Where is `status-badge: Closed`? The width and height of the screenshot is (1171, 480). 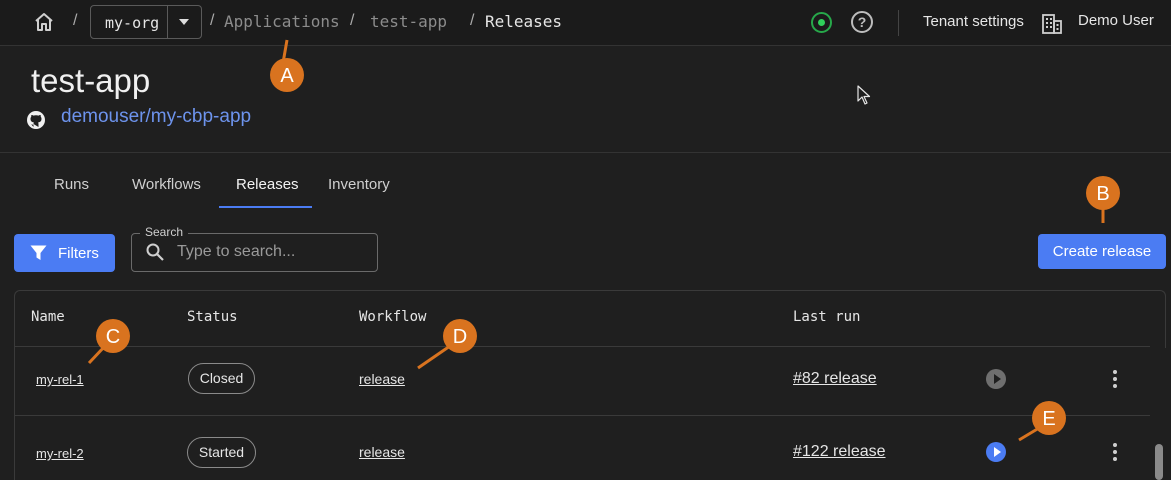 status-badge: Closed is located at coordinates (221, 378).